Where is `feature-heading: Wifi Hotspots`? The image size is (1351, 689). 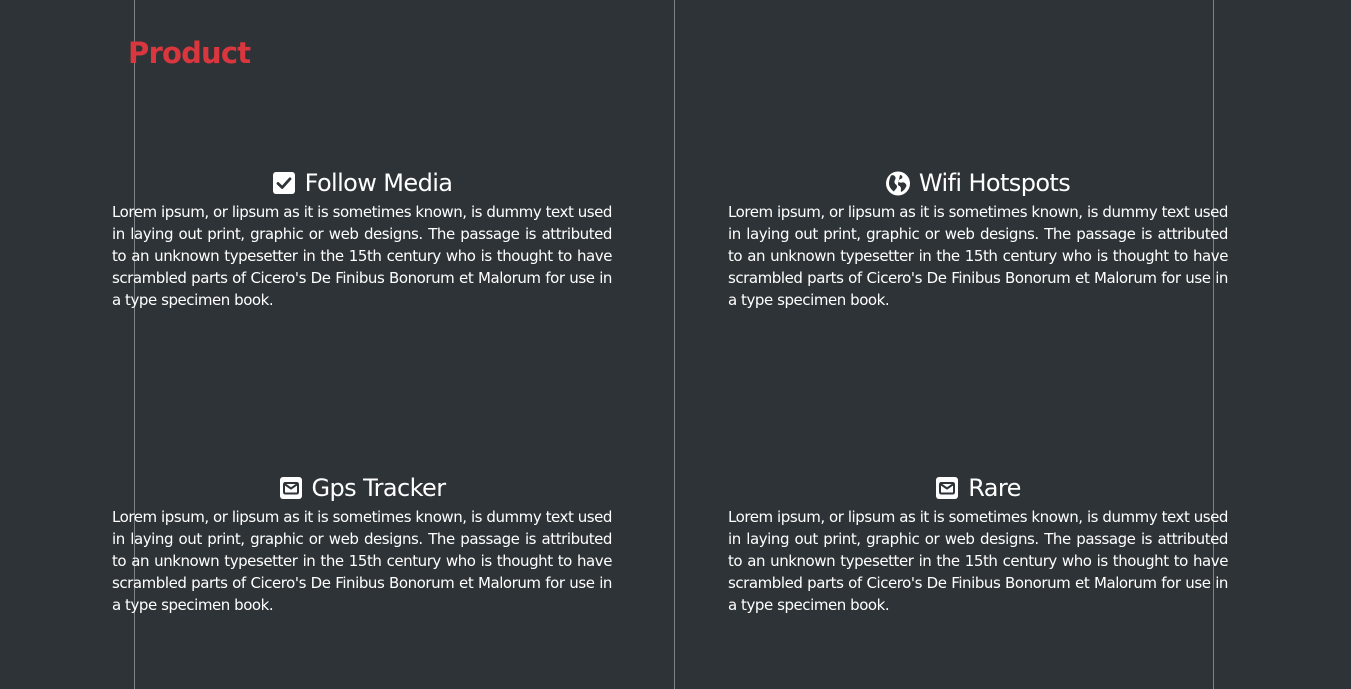
feature-heading: Wifi Hotspots is located at coordinates (978, 183).